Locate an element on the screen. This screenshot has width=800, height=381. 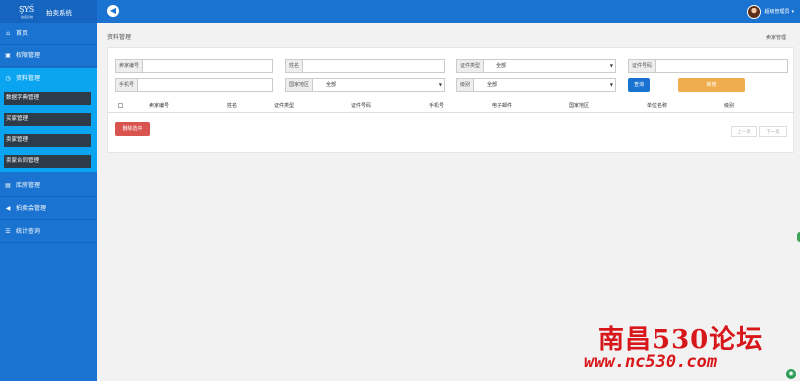
sidebar-item-data-management: ◷ 资料管理 is located at coordinates (48, 79).